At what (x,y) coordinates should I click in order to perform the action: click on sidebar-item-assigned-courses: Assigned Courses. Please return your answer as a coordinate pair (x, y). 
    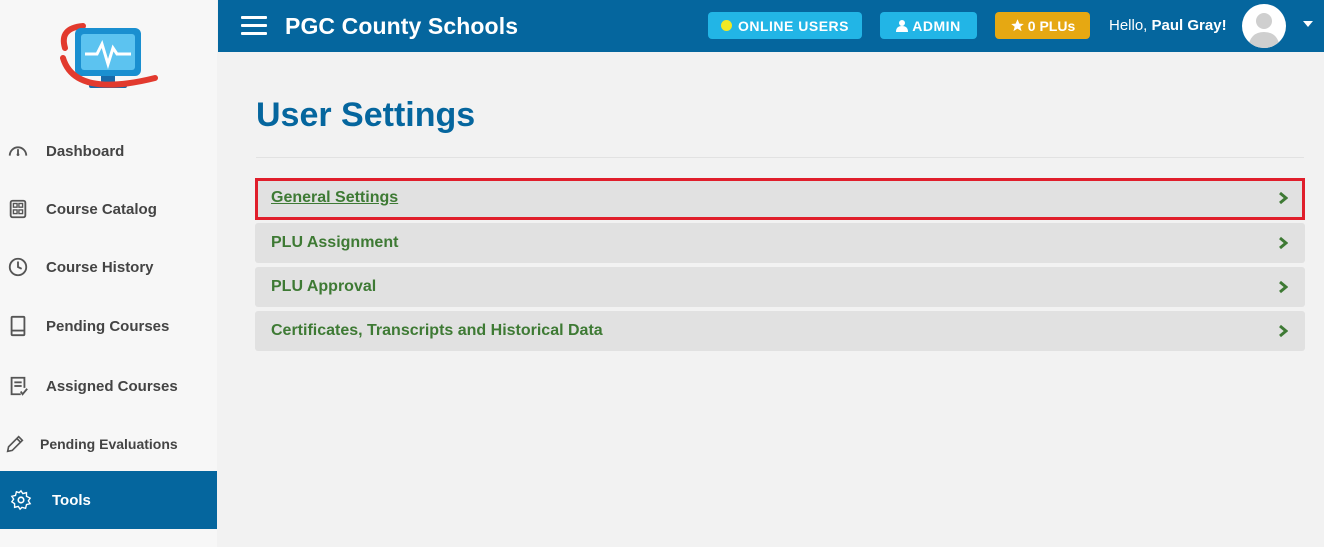
    Looking at the image, I should click on (108, 386).